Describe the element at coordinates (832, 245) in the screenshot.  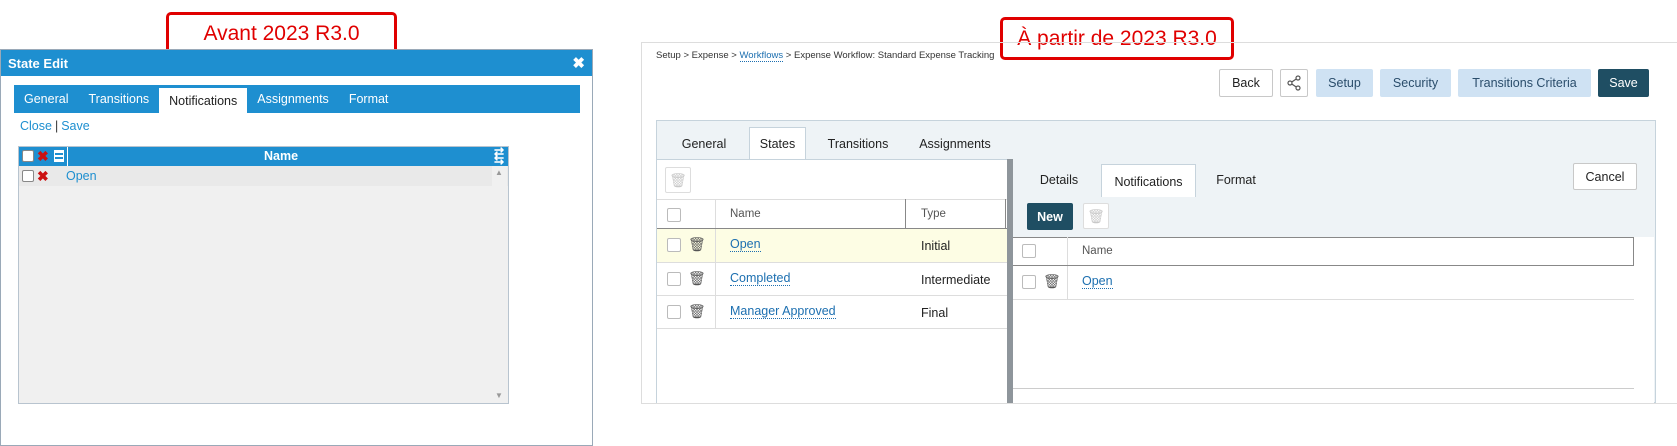
I see `state-row-open` at that location.